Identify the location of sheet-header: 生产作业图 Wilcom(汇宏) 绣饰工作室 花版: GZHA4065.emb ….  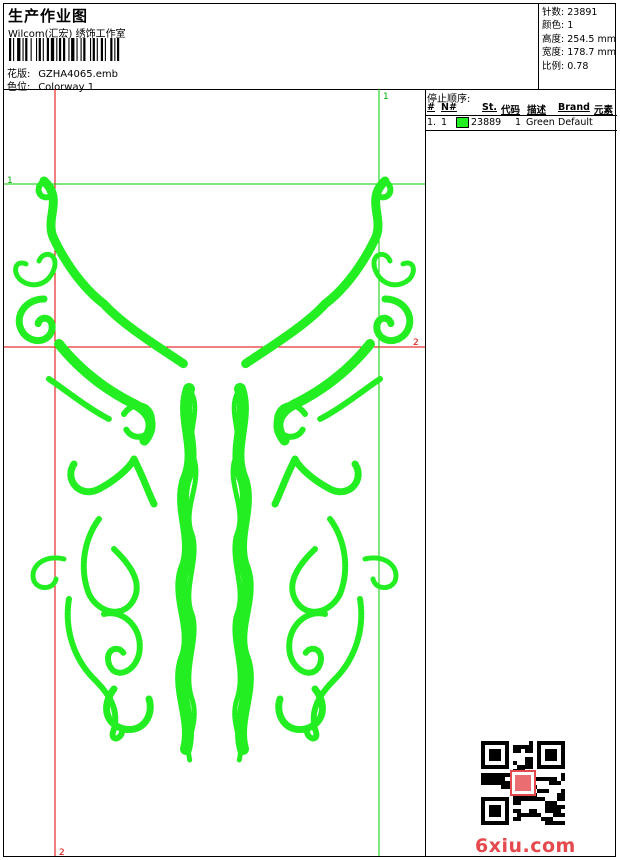
(310, 48).